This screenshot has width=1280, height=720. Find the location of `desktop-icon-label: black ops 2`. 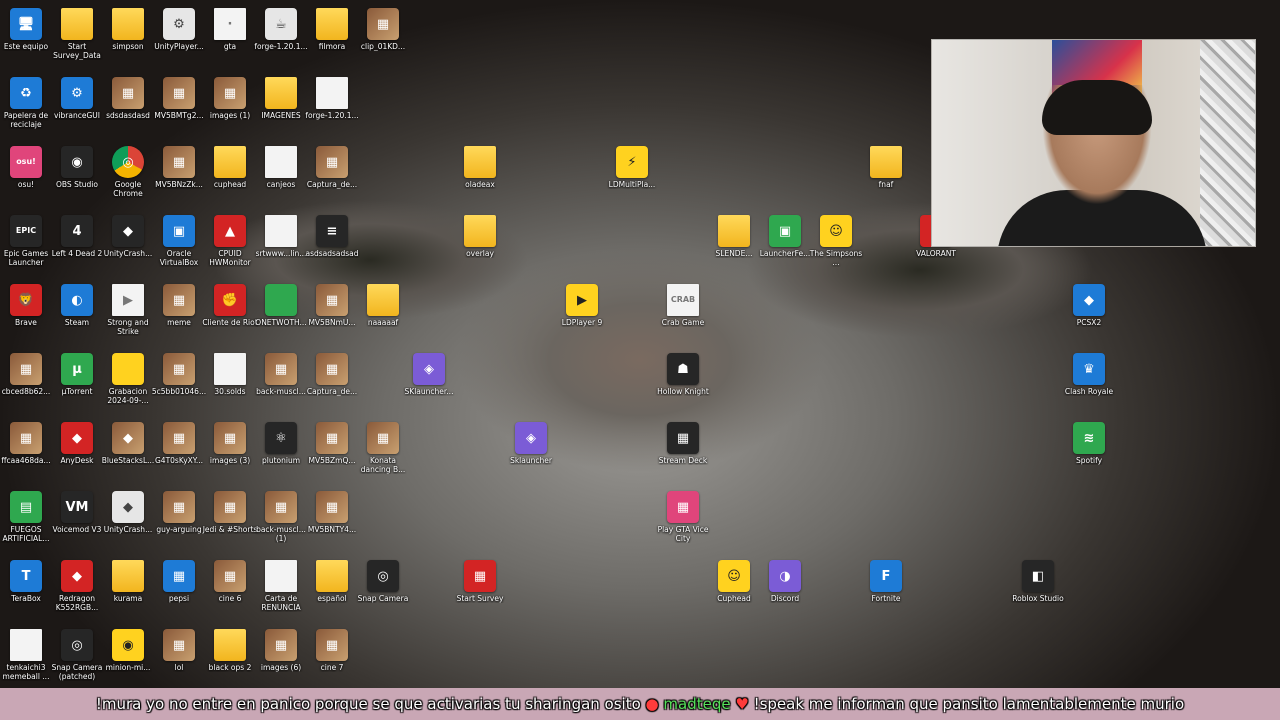

desktop-icon-label: black ops 2 is located at coordinates (230, 667).